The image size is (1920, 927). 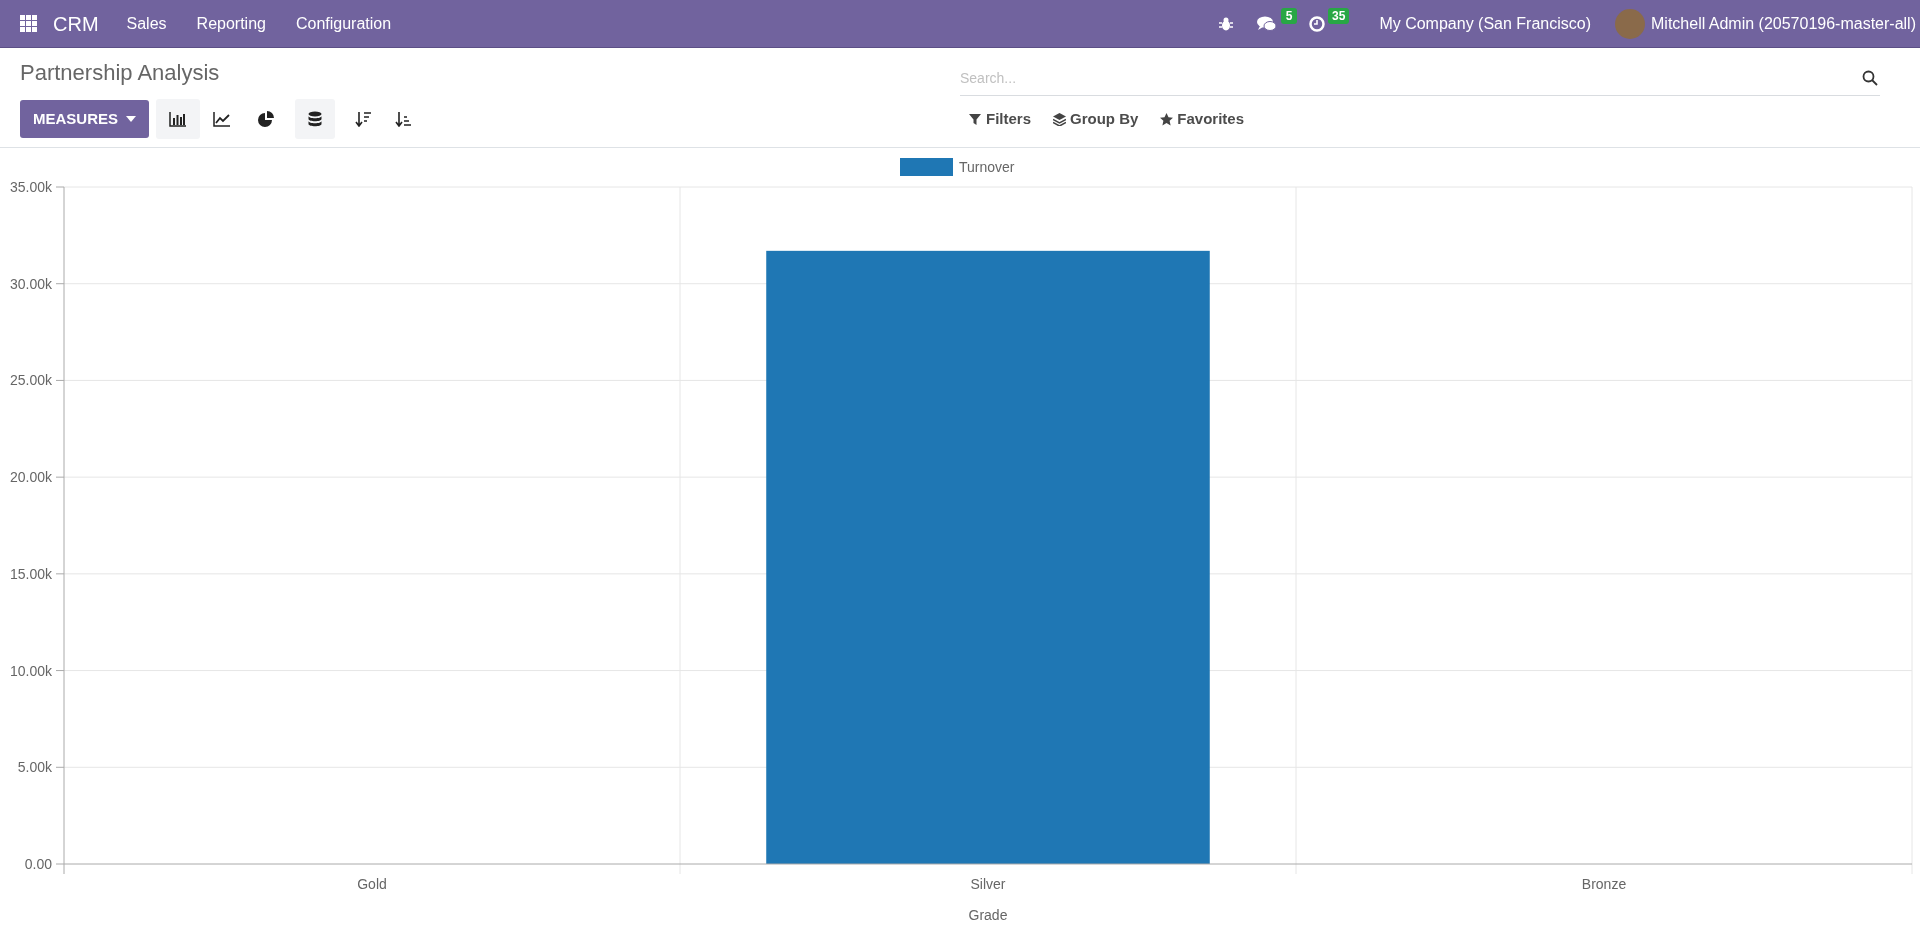 I want to click on debug-button, so click(x=1226, y=23).